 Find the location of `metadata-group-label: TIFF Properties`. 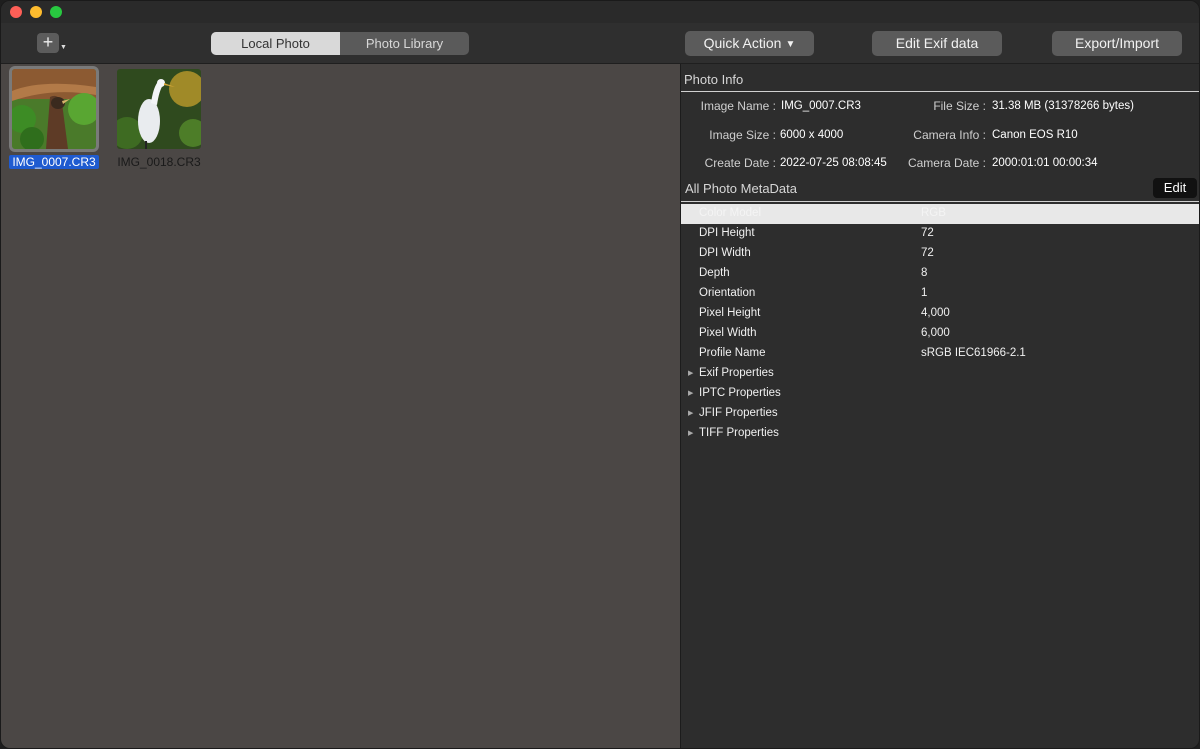

metadata-group-label: TIFF Properties is located at coordinates (739, 433).